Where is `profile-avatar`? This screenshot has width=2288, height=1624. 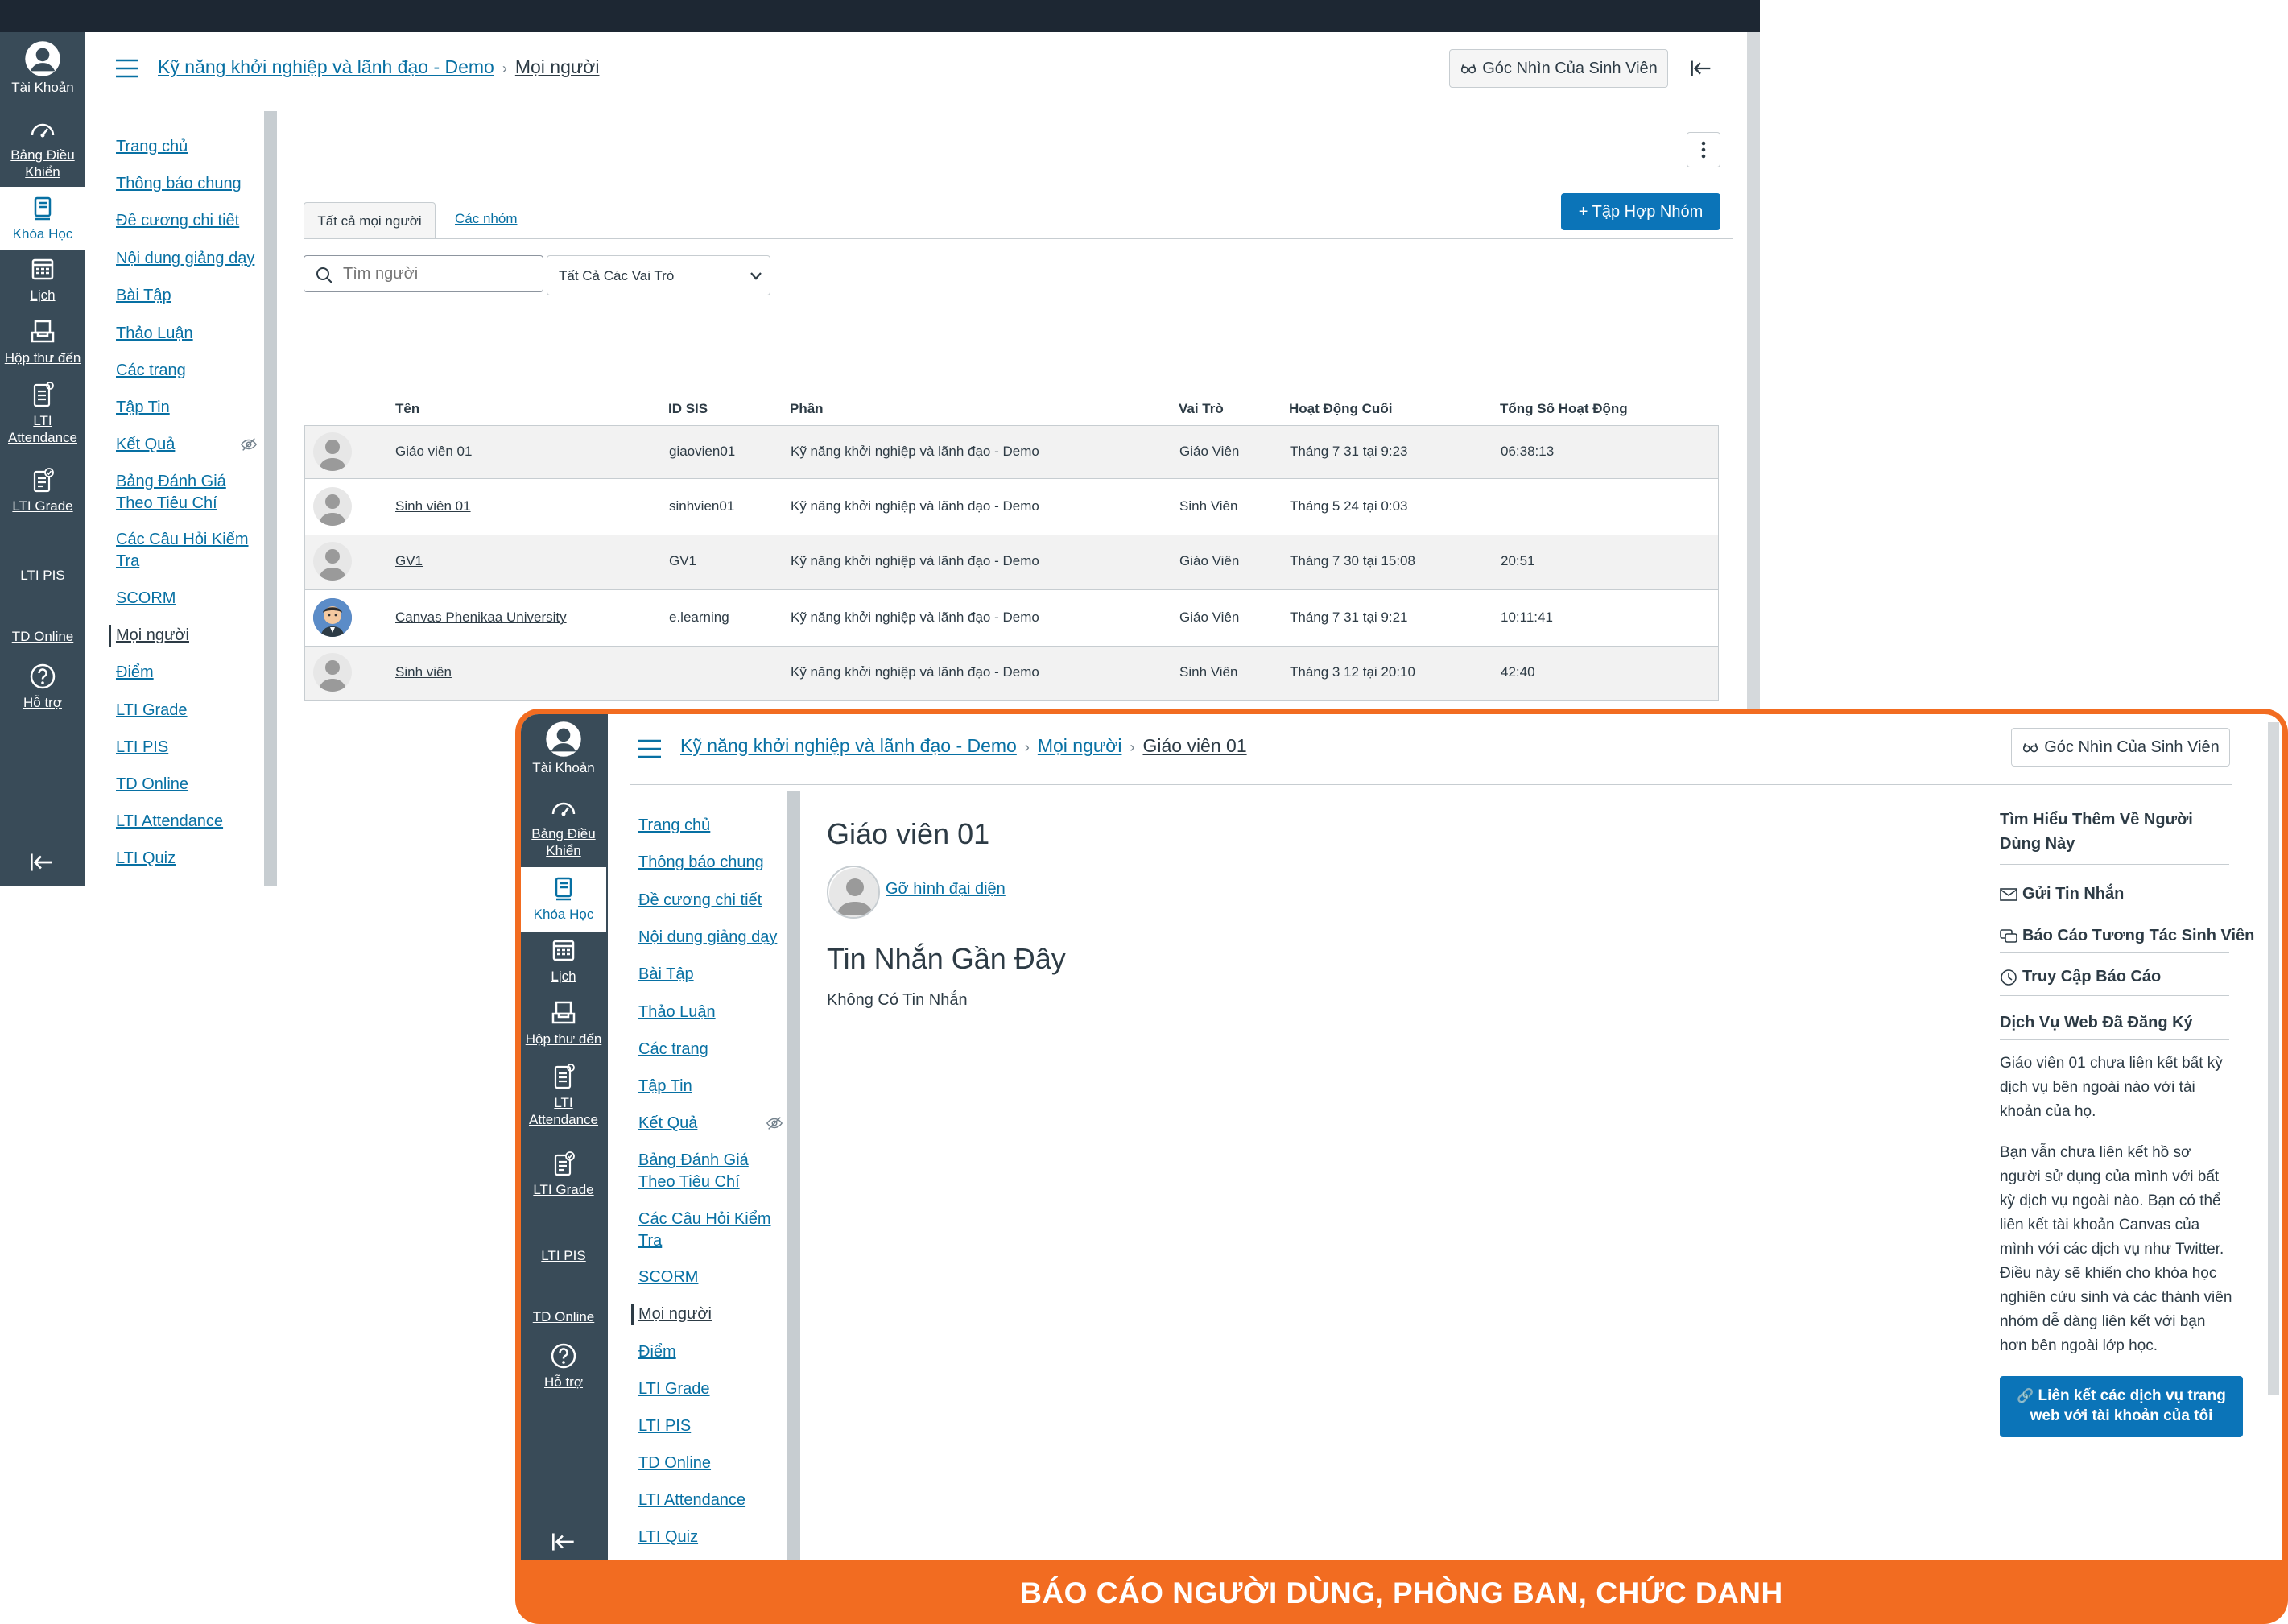
profile-avatar is located at coordinates (853, 892).